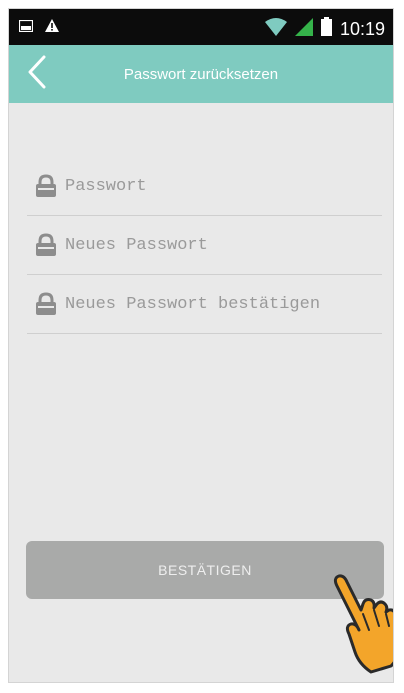 The height and width of the screenshot is (693, 404). What do you see at coordinates (215, 186) in the screenshot?
I see `current-password-input` at bounding box center [215, 186].